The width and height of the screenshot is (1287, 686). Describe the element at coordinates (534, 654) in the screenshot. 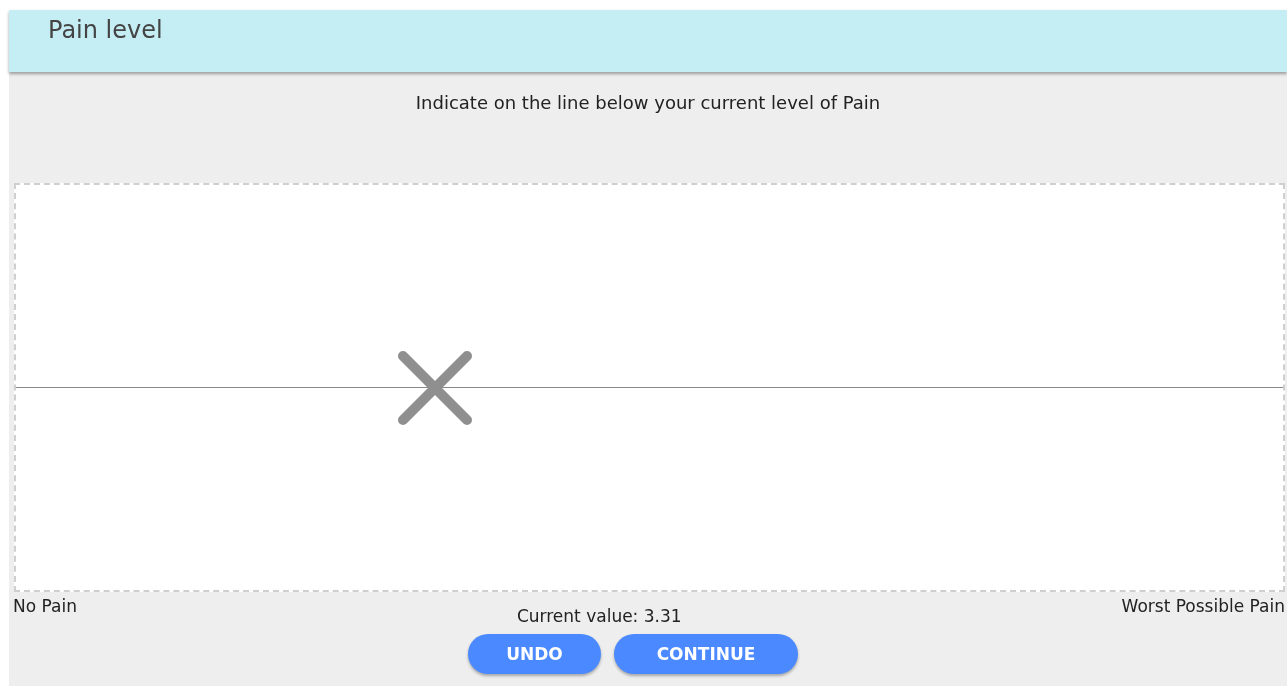

I see `undo-button: UNDO` at that location.